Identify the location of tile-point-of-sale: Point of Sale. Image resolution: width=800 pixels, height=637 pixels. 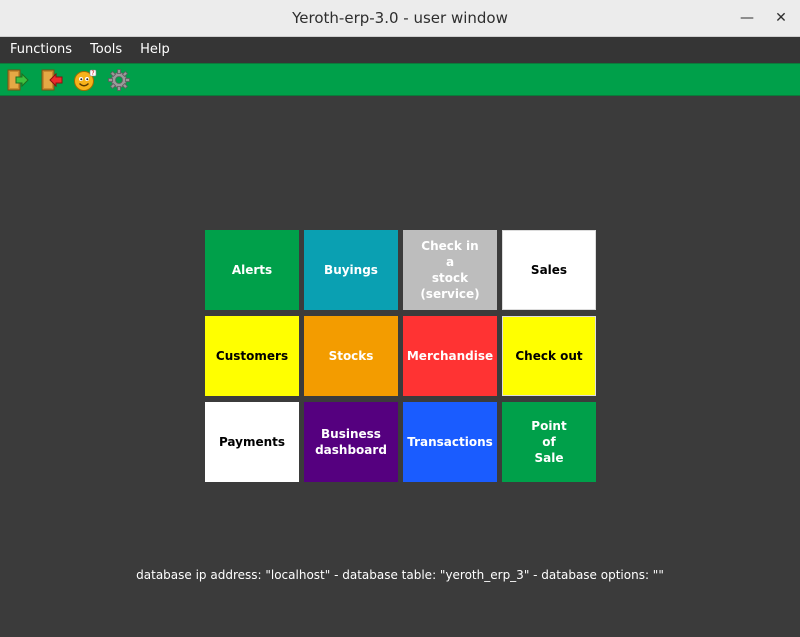
(549, 442).